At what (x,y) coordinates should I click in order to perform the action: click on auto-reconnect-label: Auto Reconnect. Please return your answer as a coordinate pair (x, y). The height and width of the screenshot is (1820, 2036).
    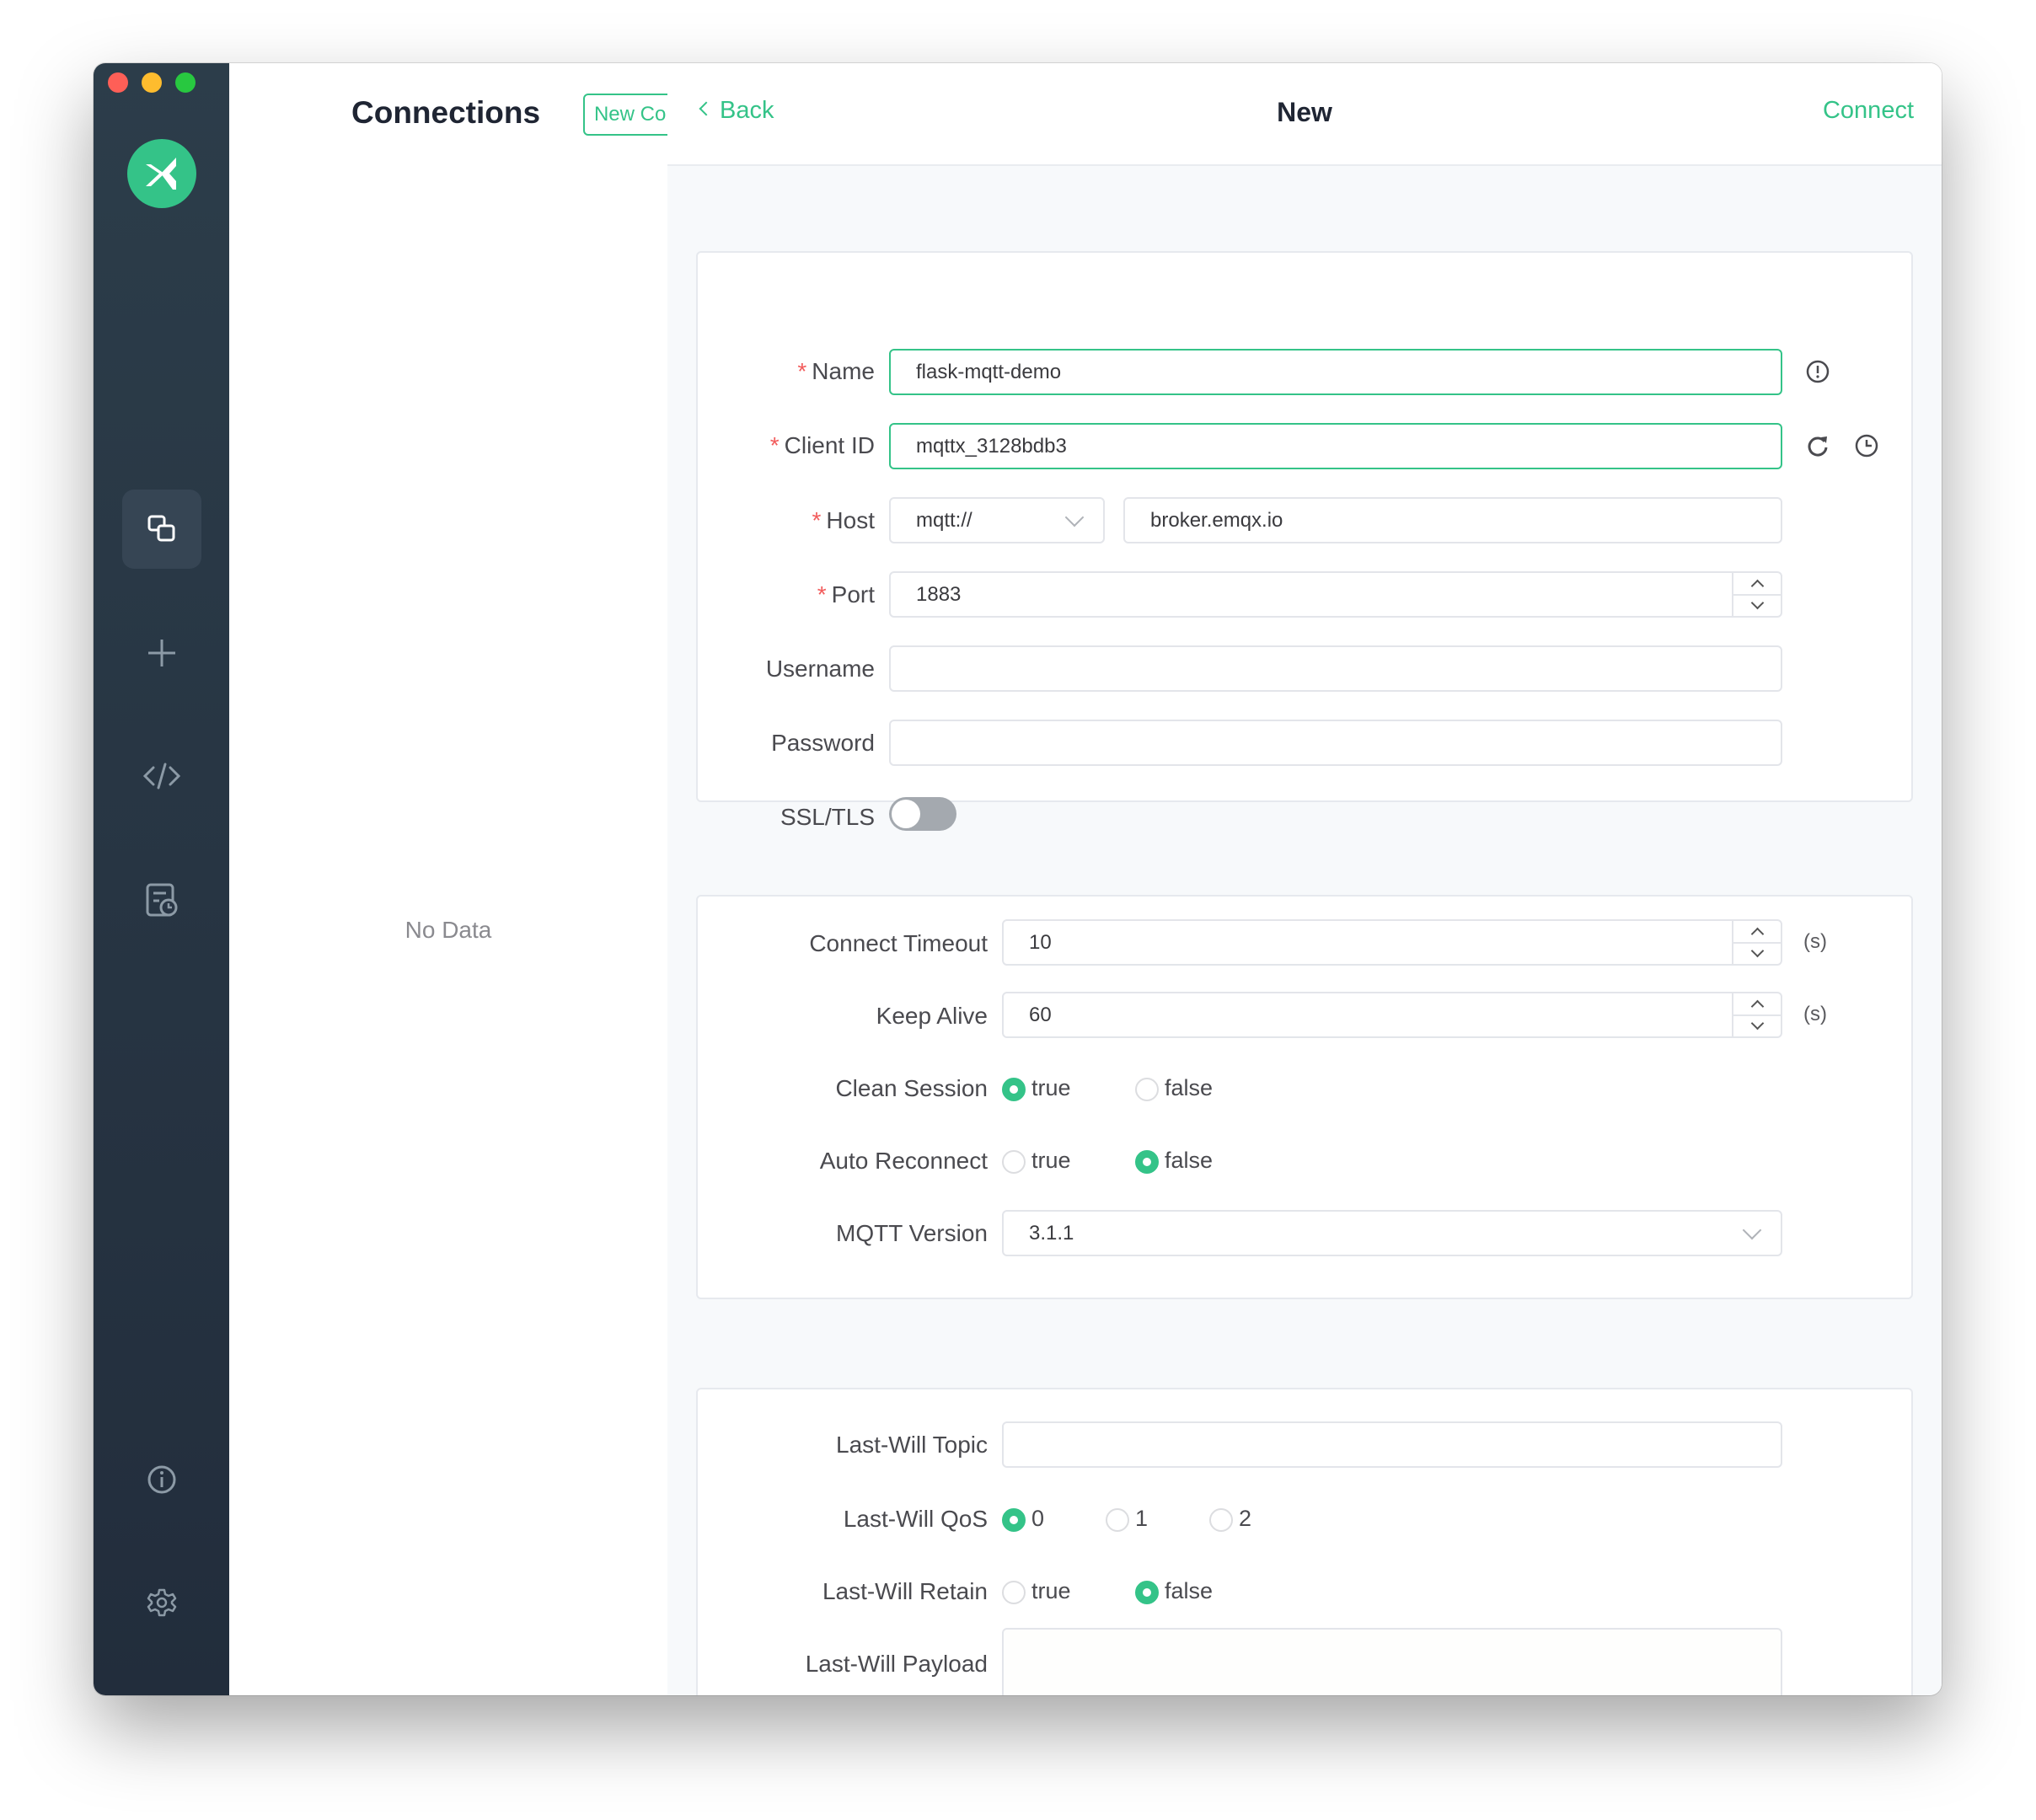
    Looking at the image, I should click on (903, 1161).